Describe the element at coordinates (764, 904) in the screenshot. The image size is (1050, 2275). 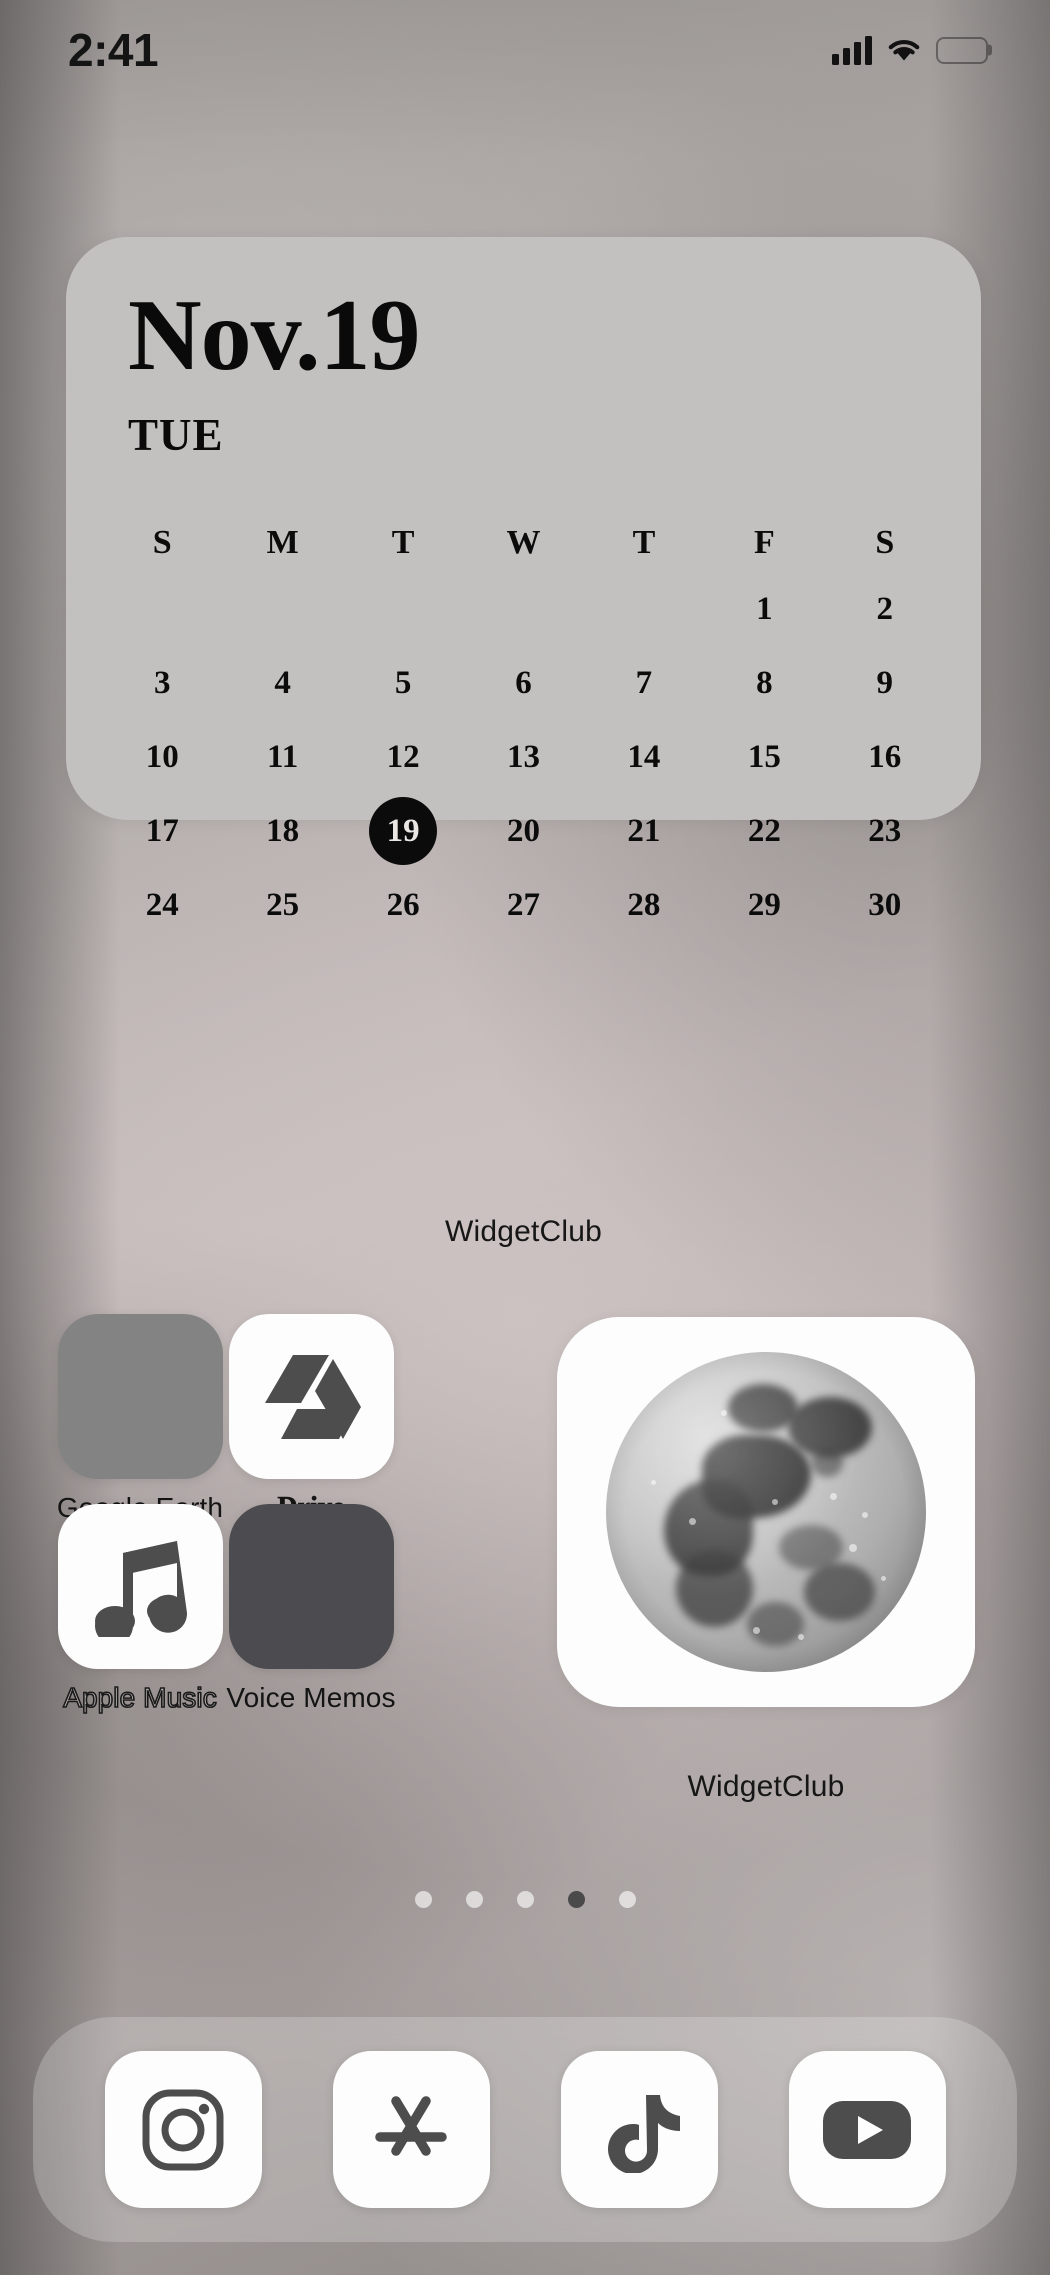
I see `calendar-day-cell: 29` at that location.